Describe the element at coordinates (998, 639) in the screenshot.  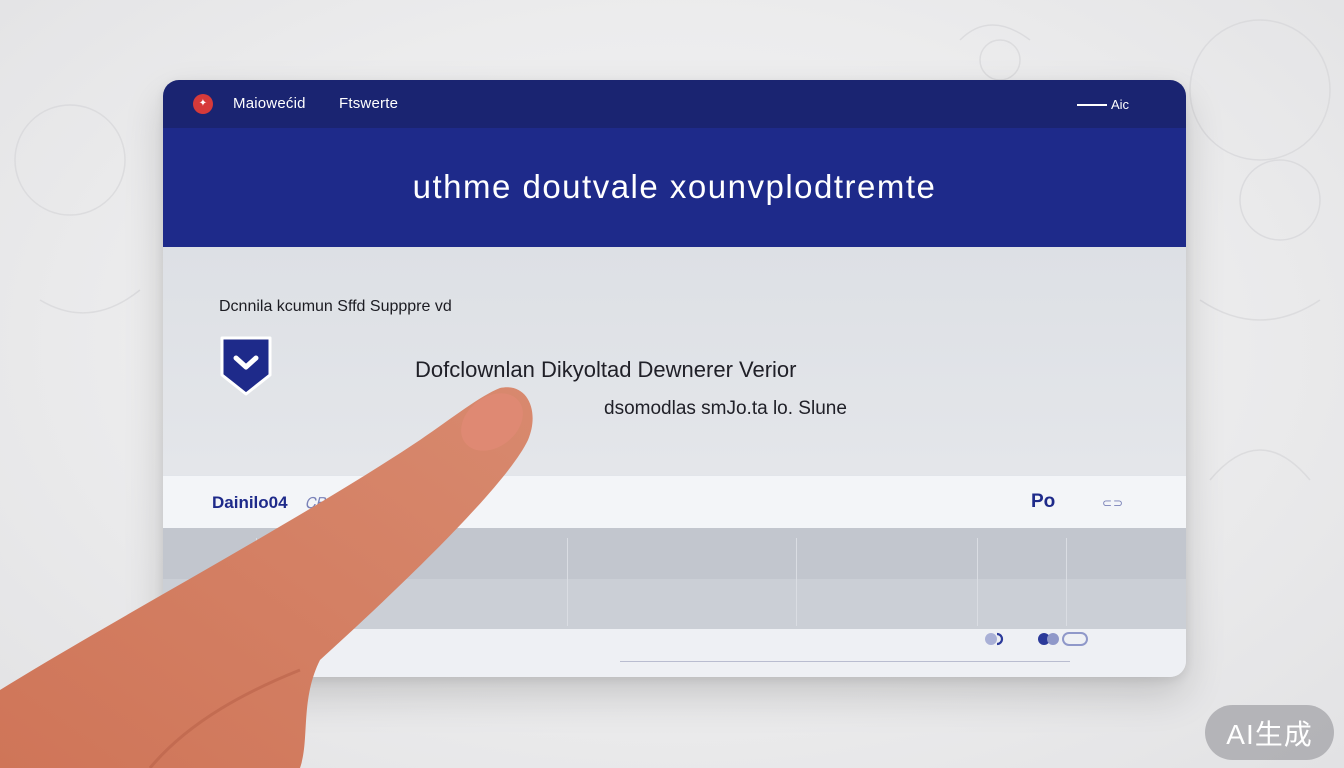
I see `toggle-icon` at that location.